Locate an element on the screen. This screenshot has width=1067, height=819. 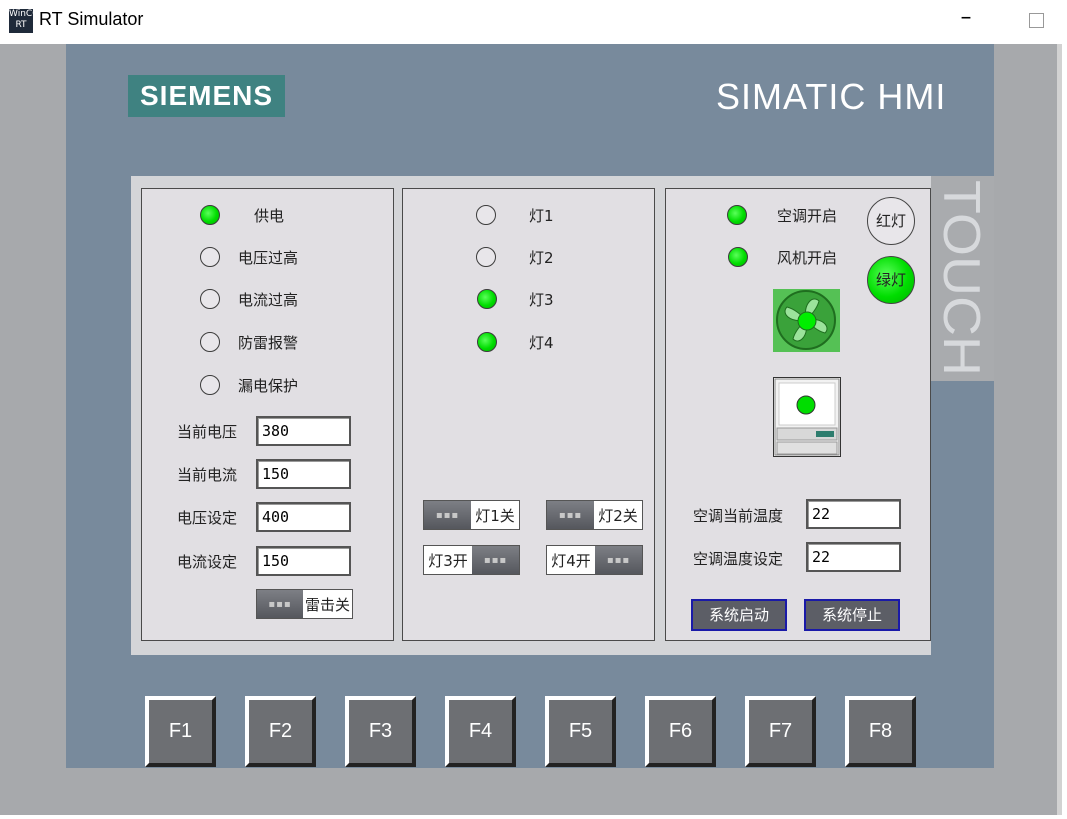
minimize-button: – is located at coordinates (966, 20).